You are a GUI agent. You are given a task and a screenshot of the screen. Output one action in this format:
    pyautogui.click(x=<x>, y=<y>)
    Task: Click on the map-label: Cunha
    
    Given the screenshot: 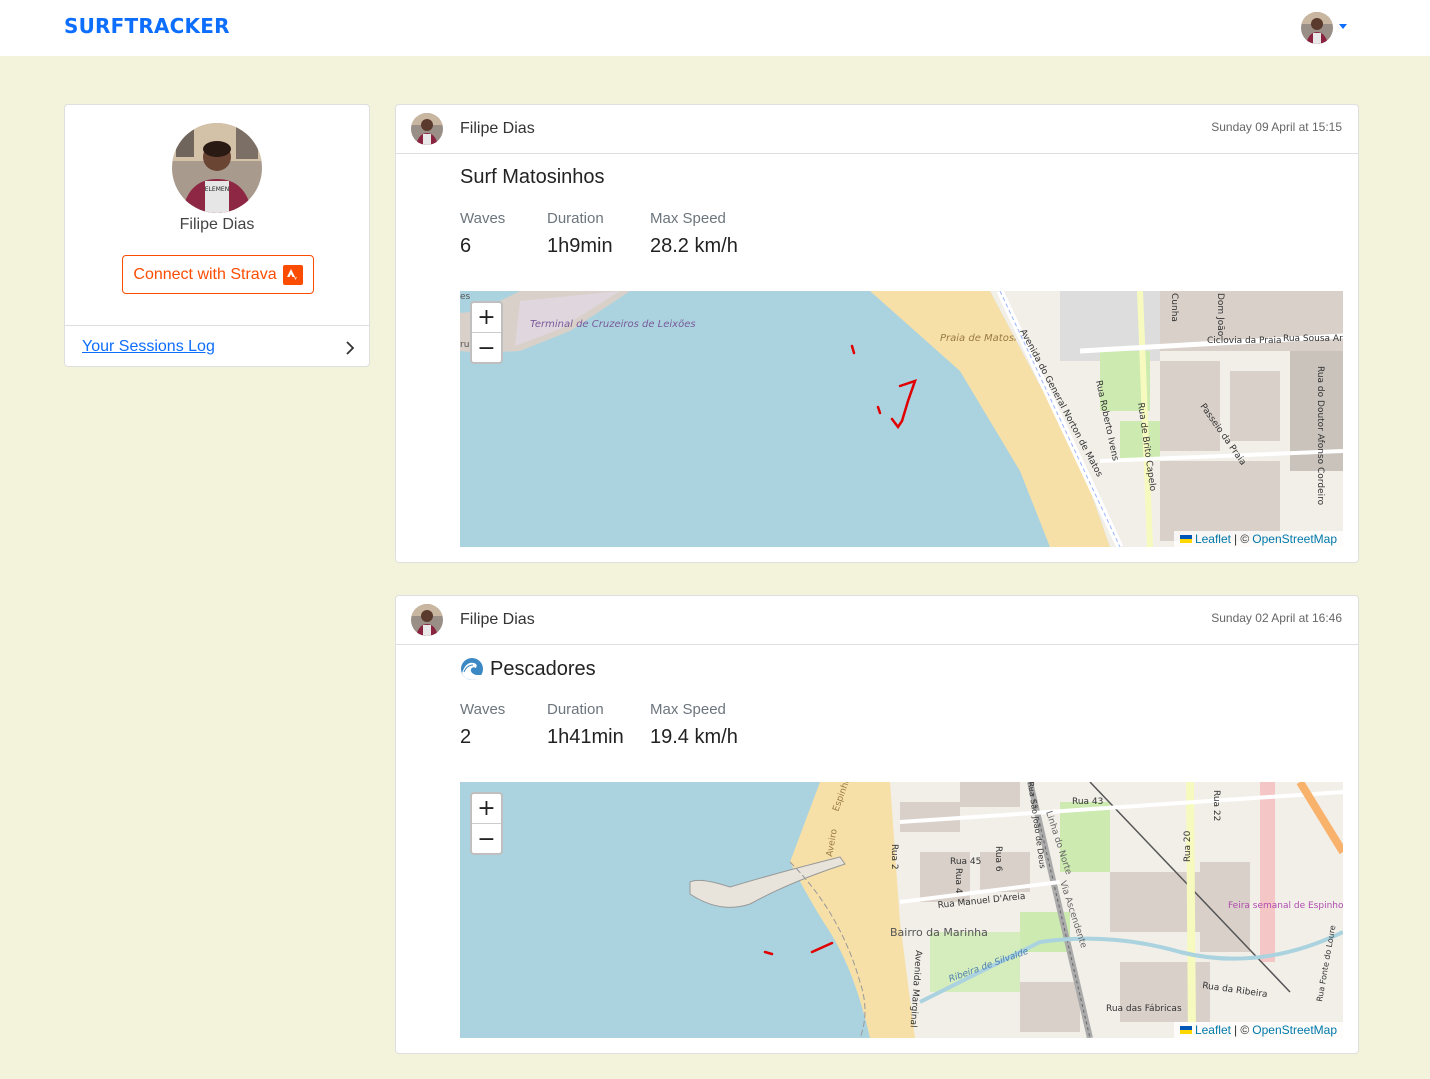 What is the action you would take?
    pyautogui.click(x=1174, y=307)
    